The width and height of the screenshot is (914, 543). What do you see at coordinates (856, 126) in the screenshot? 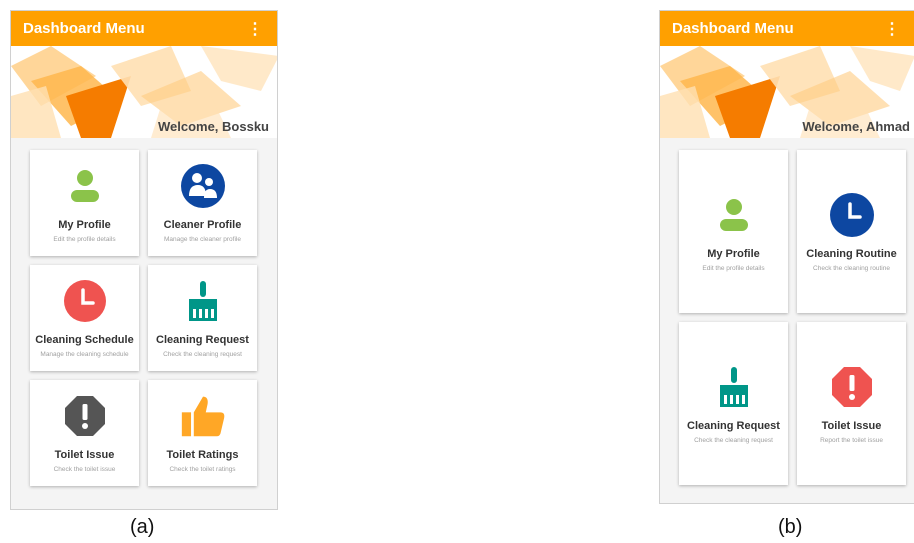
I see `welcome-text: Welcome, Ahmad` at bounding box center [856, 126].